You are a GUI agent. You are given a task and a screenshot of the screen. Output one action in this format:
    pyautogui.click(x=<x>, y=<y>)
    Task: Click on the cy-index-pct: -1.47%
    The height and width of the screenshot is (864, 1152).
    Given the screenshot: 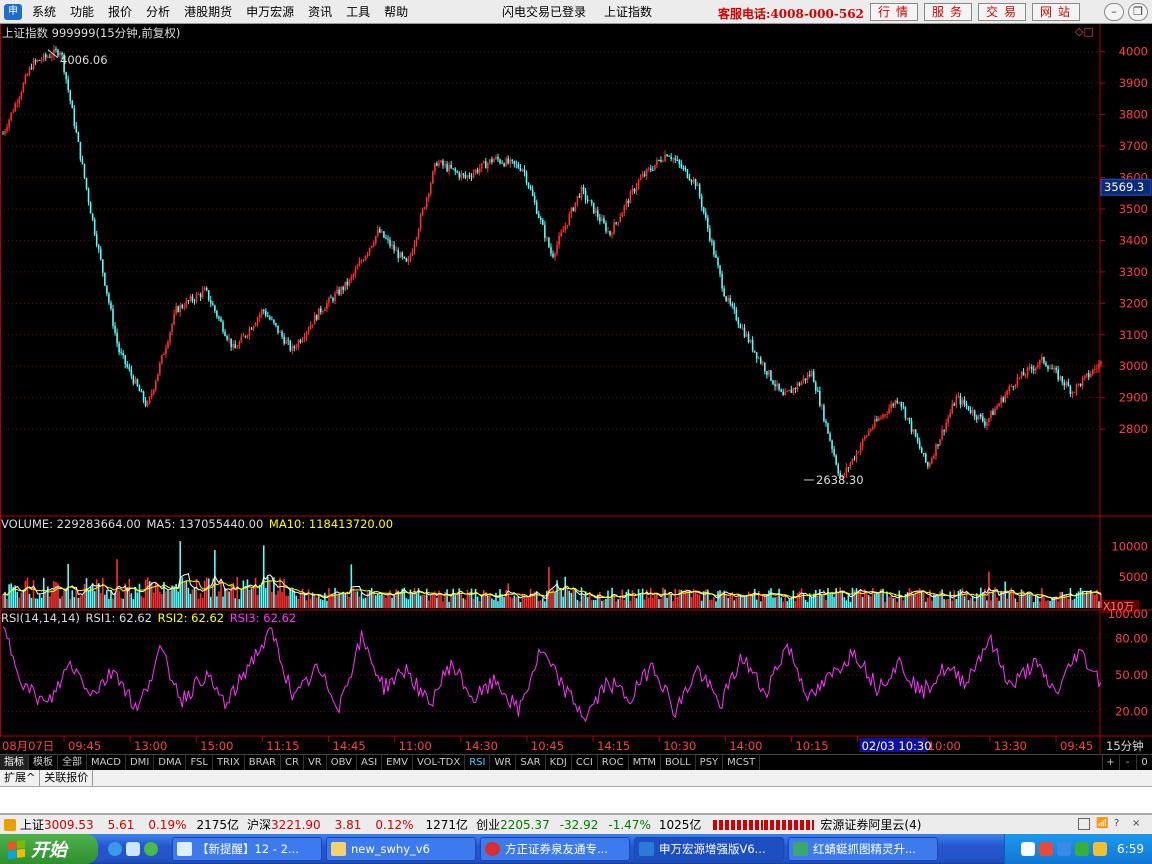 What is the action you would take?
    pyautogui.click(x=629, y=824)
    